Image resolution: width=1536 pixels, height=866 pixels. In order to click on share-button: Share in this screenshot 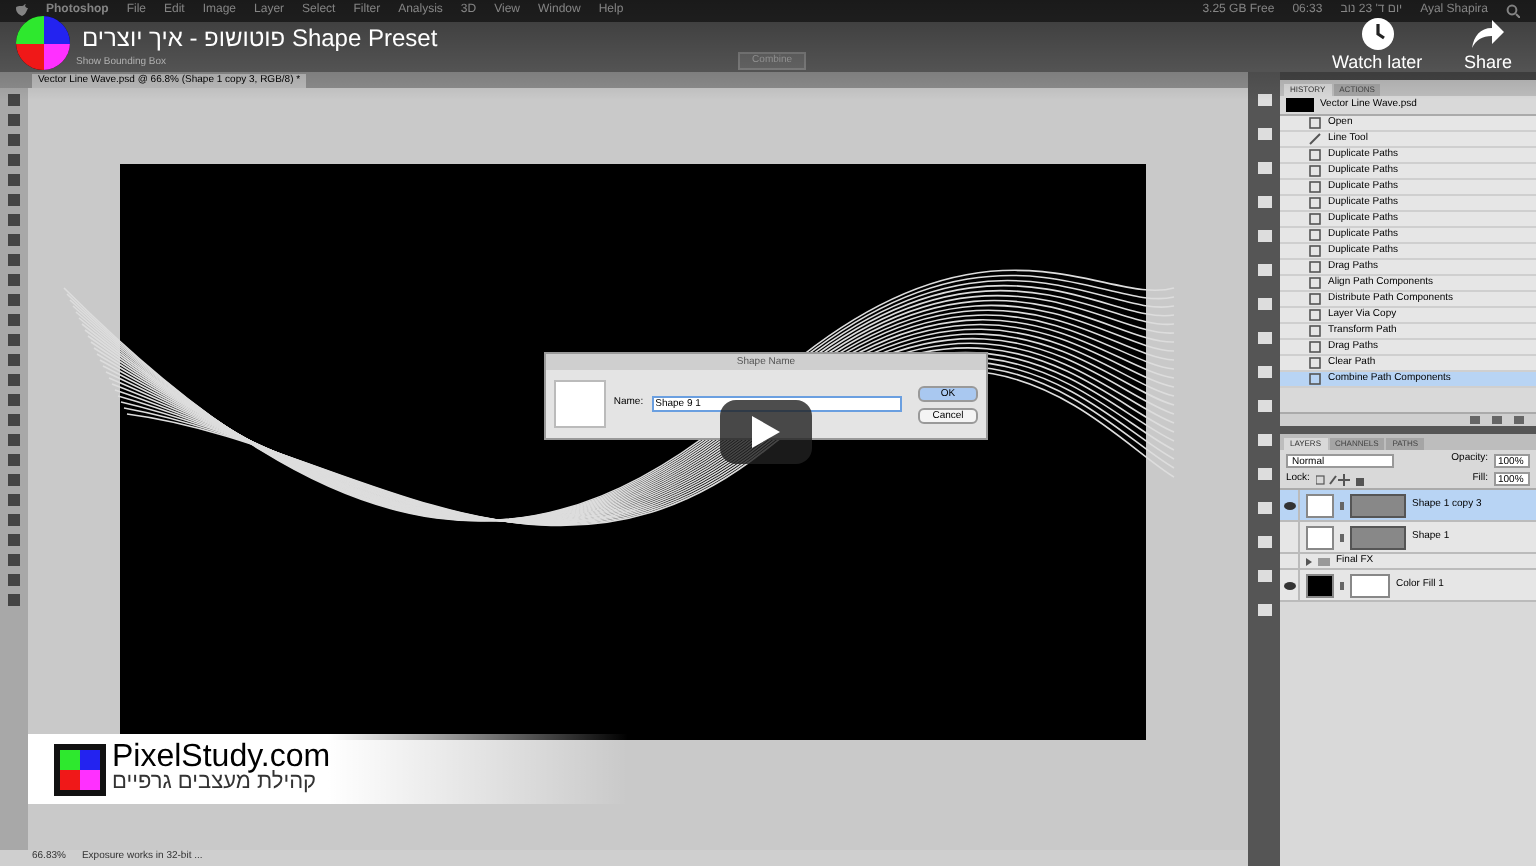, I will do `click(1488, 46)`.